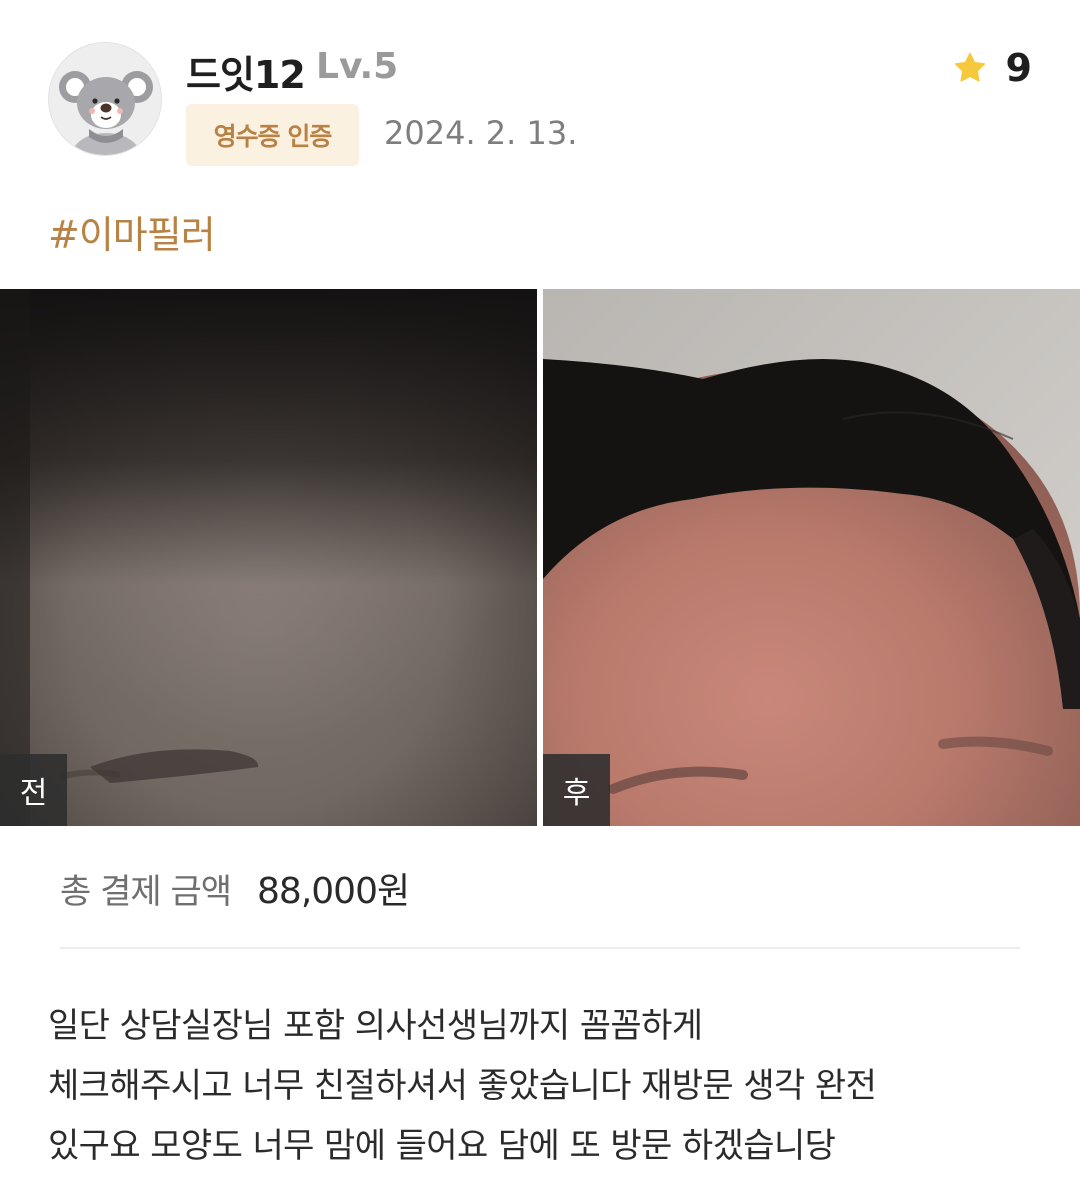  I want to click on koala-icon, so click(105, 99).